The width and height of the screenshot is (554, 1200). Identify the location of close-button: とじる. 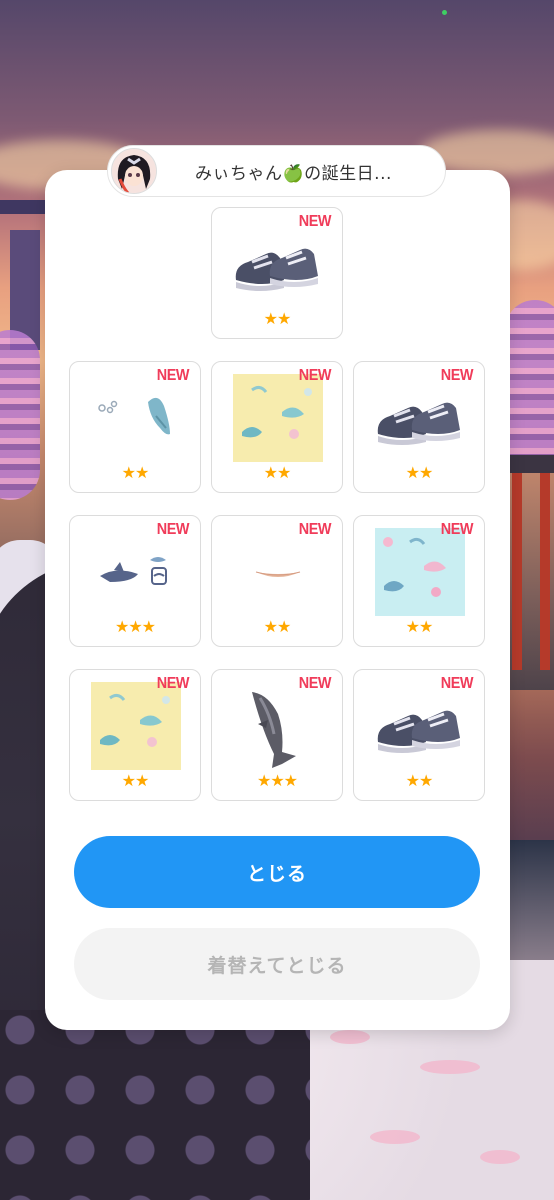
(277, 872).